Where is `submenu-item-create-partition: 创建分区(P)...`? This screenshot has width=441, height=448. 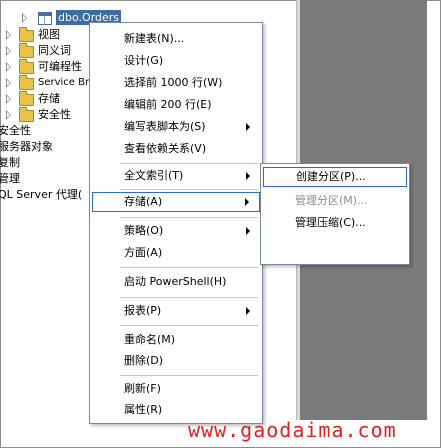 submenu-item-create-partition: 创建分区(P)... is located at coordinates (335, 177).